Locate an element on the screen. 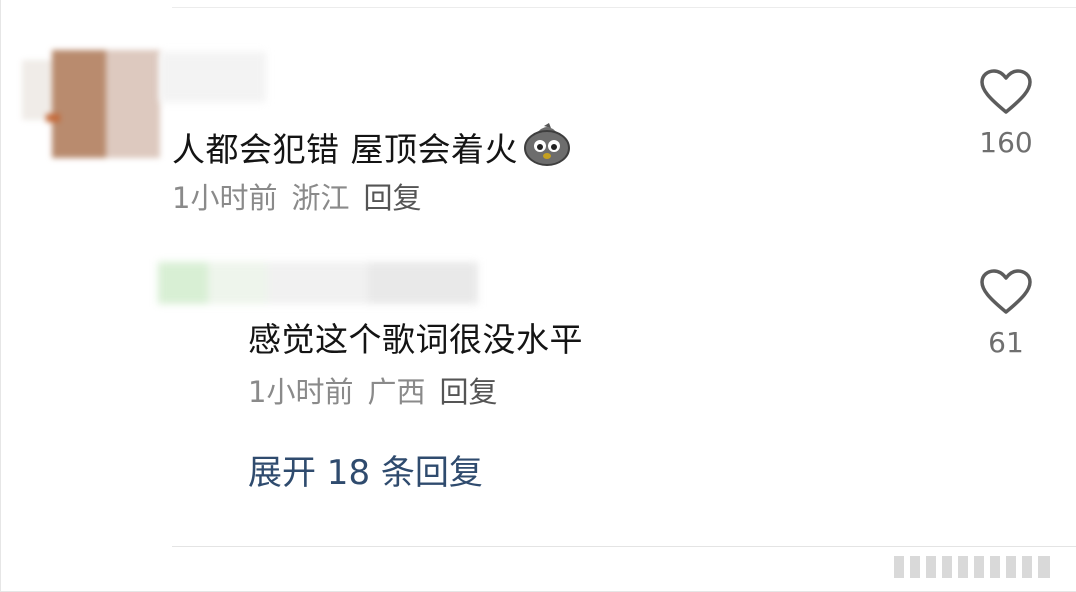 This screenshot has width=1076, height=592. comment-text: 感觉这个歌词很没水平 is located at coordinates (415, 339).